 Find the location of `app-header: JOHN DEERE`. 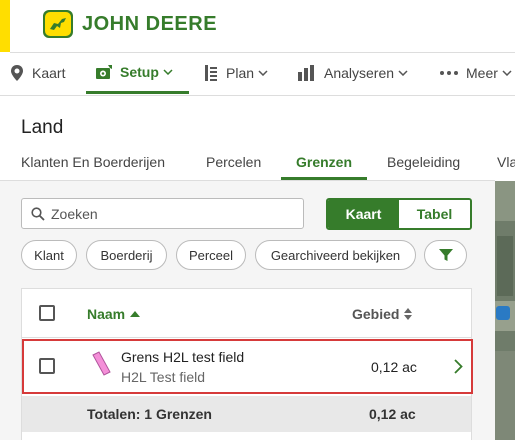

app-header: JOHN DEERE is located at coordinates (262, 26).